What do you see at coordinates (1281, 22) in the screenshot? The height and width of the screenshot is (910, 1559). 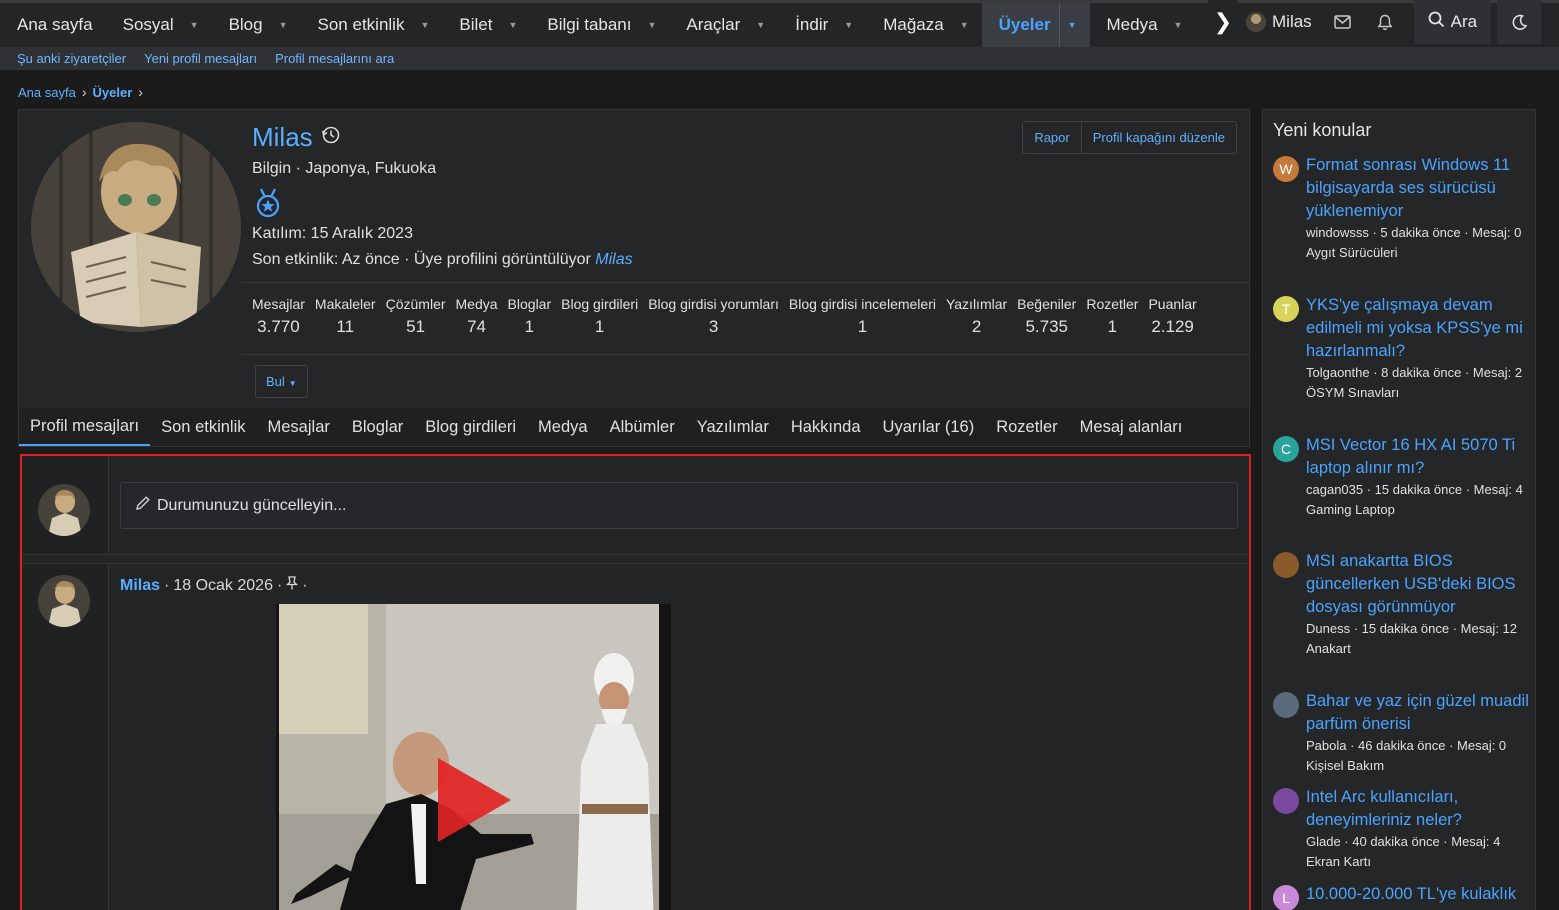 I see `user-menu: Milas` at bounding box center [1281, 22].